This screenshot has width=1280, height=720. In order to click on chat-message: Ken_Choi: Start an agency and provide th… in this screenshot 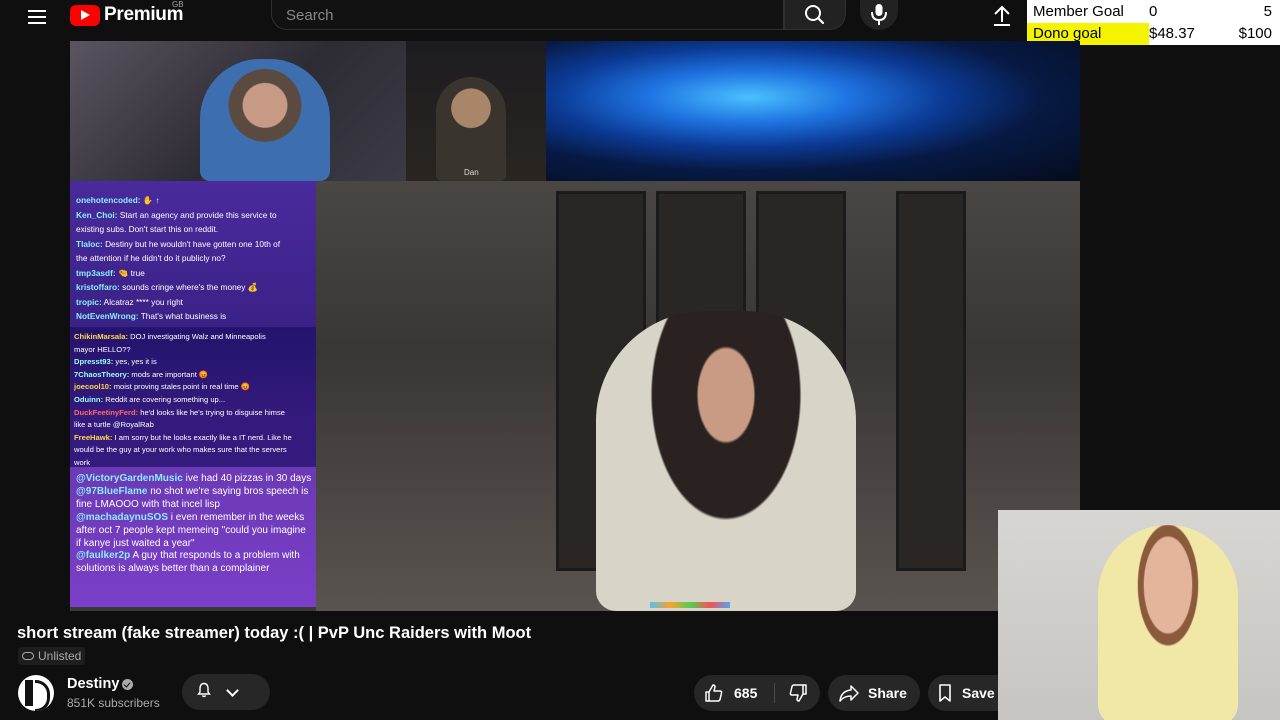, I will do `click(194, 215)`.